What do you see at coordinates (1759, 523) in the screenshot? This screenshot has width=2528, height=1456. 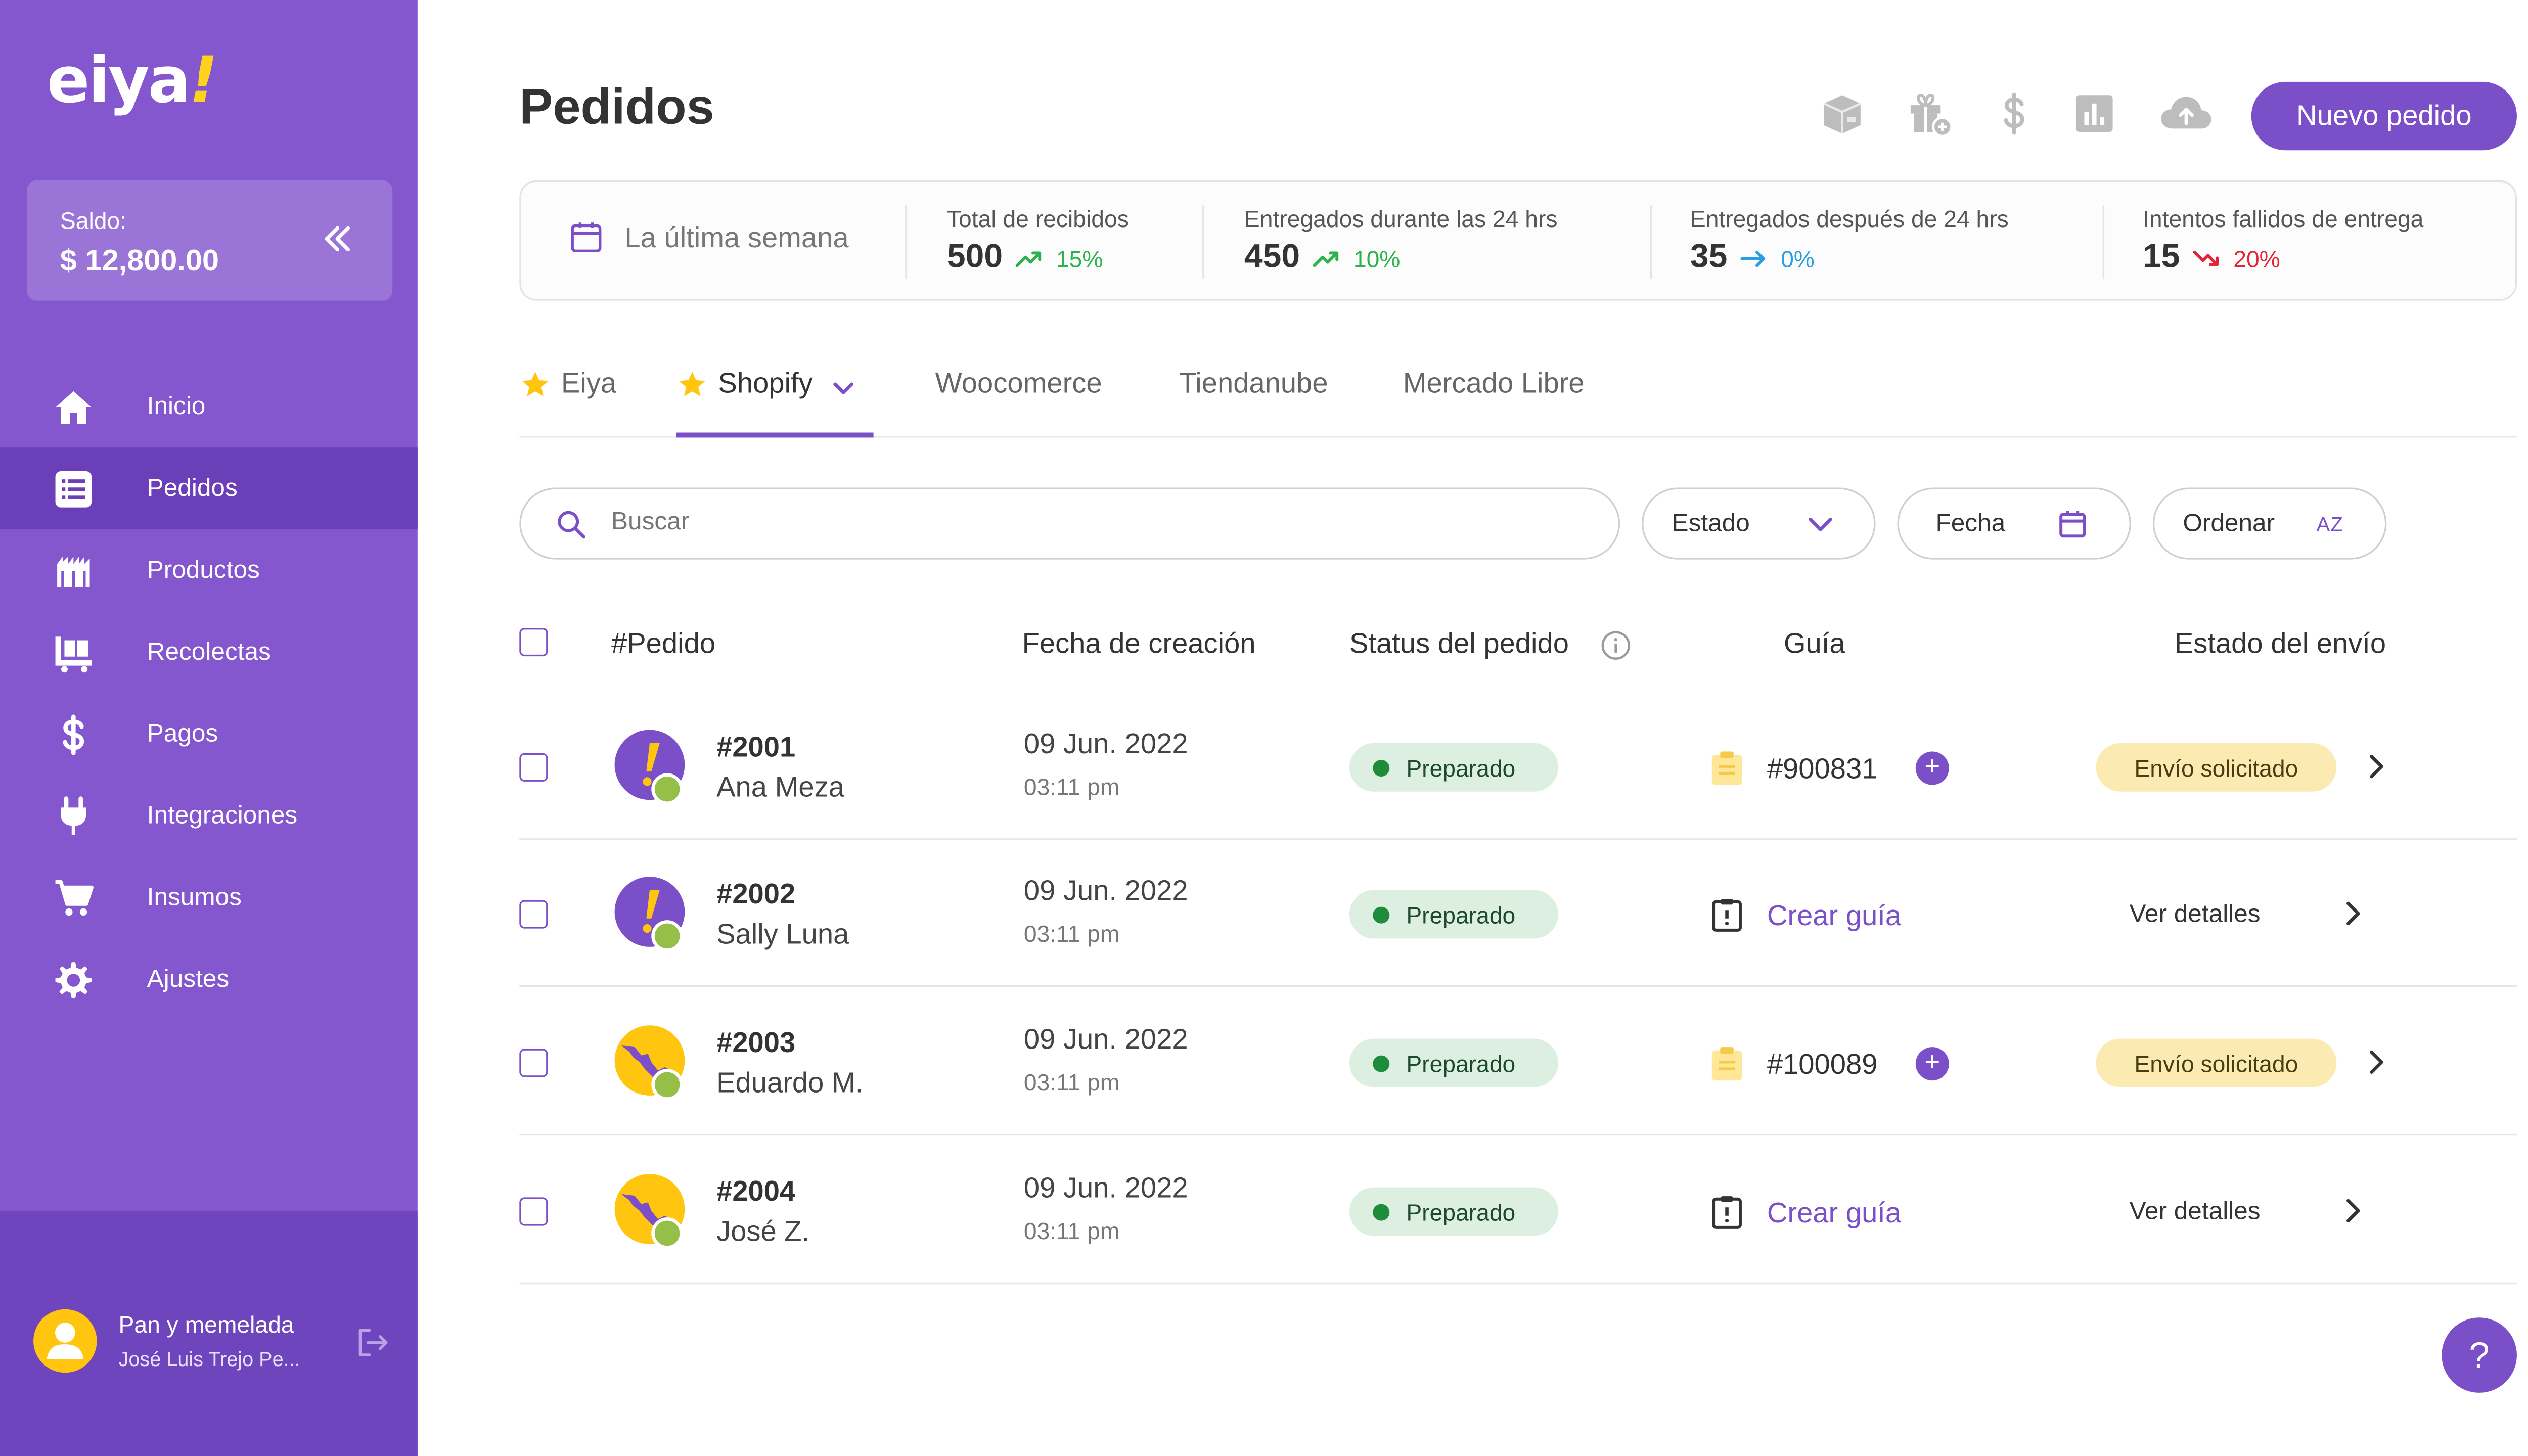 I see `estado-filter: Estado` at bounding box center [1759, 523].